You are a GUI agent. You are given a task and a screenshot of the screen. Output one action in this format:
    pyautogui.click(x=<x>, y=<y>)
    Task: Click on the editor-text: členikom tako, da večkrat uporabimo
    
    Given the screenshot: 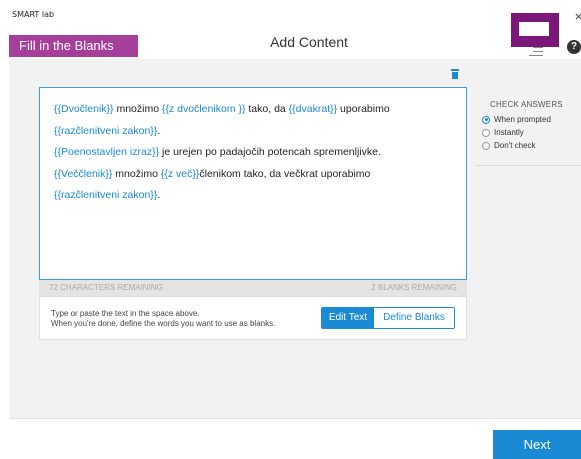 What is the action you would take?
    pyautogui.click(x=285, y=173)
    